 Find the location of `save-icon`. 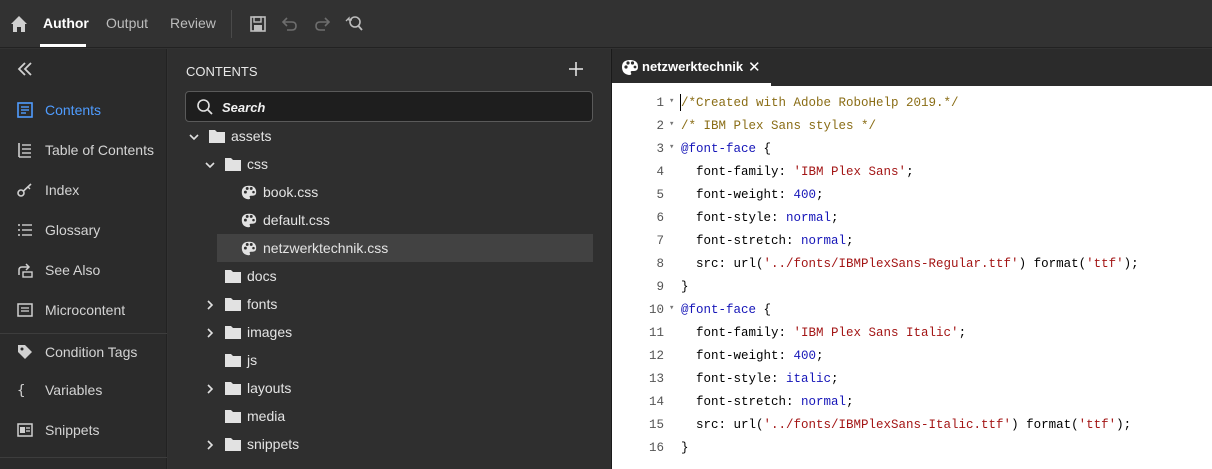

save-icon is located at coordinates (258, 24).